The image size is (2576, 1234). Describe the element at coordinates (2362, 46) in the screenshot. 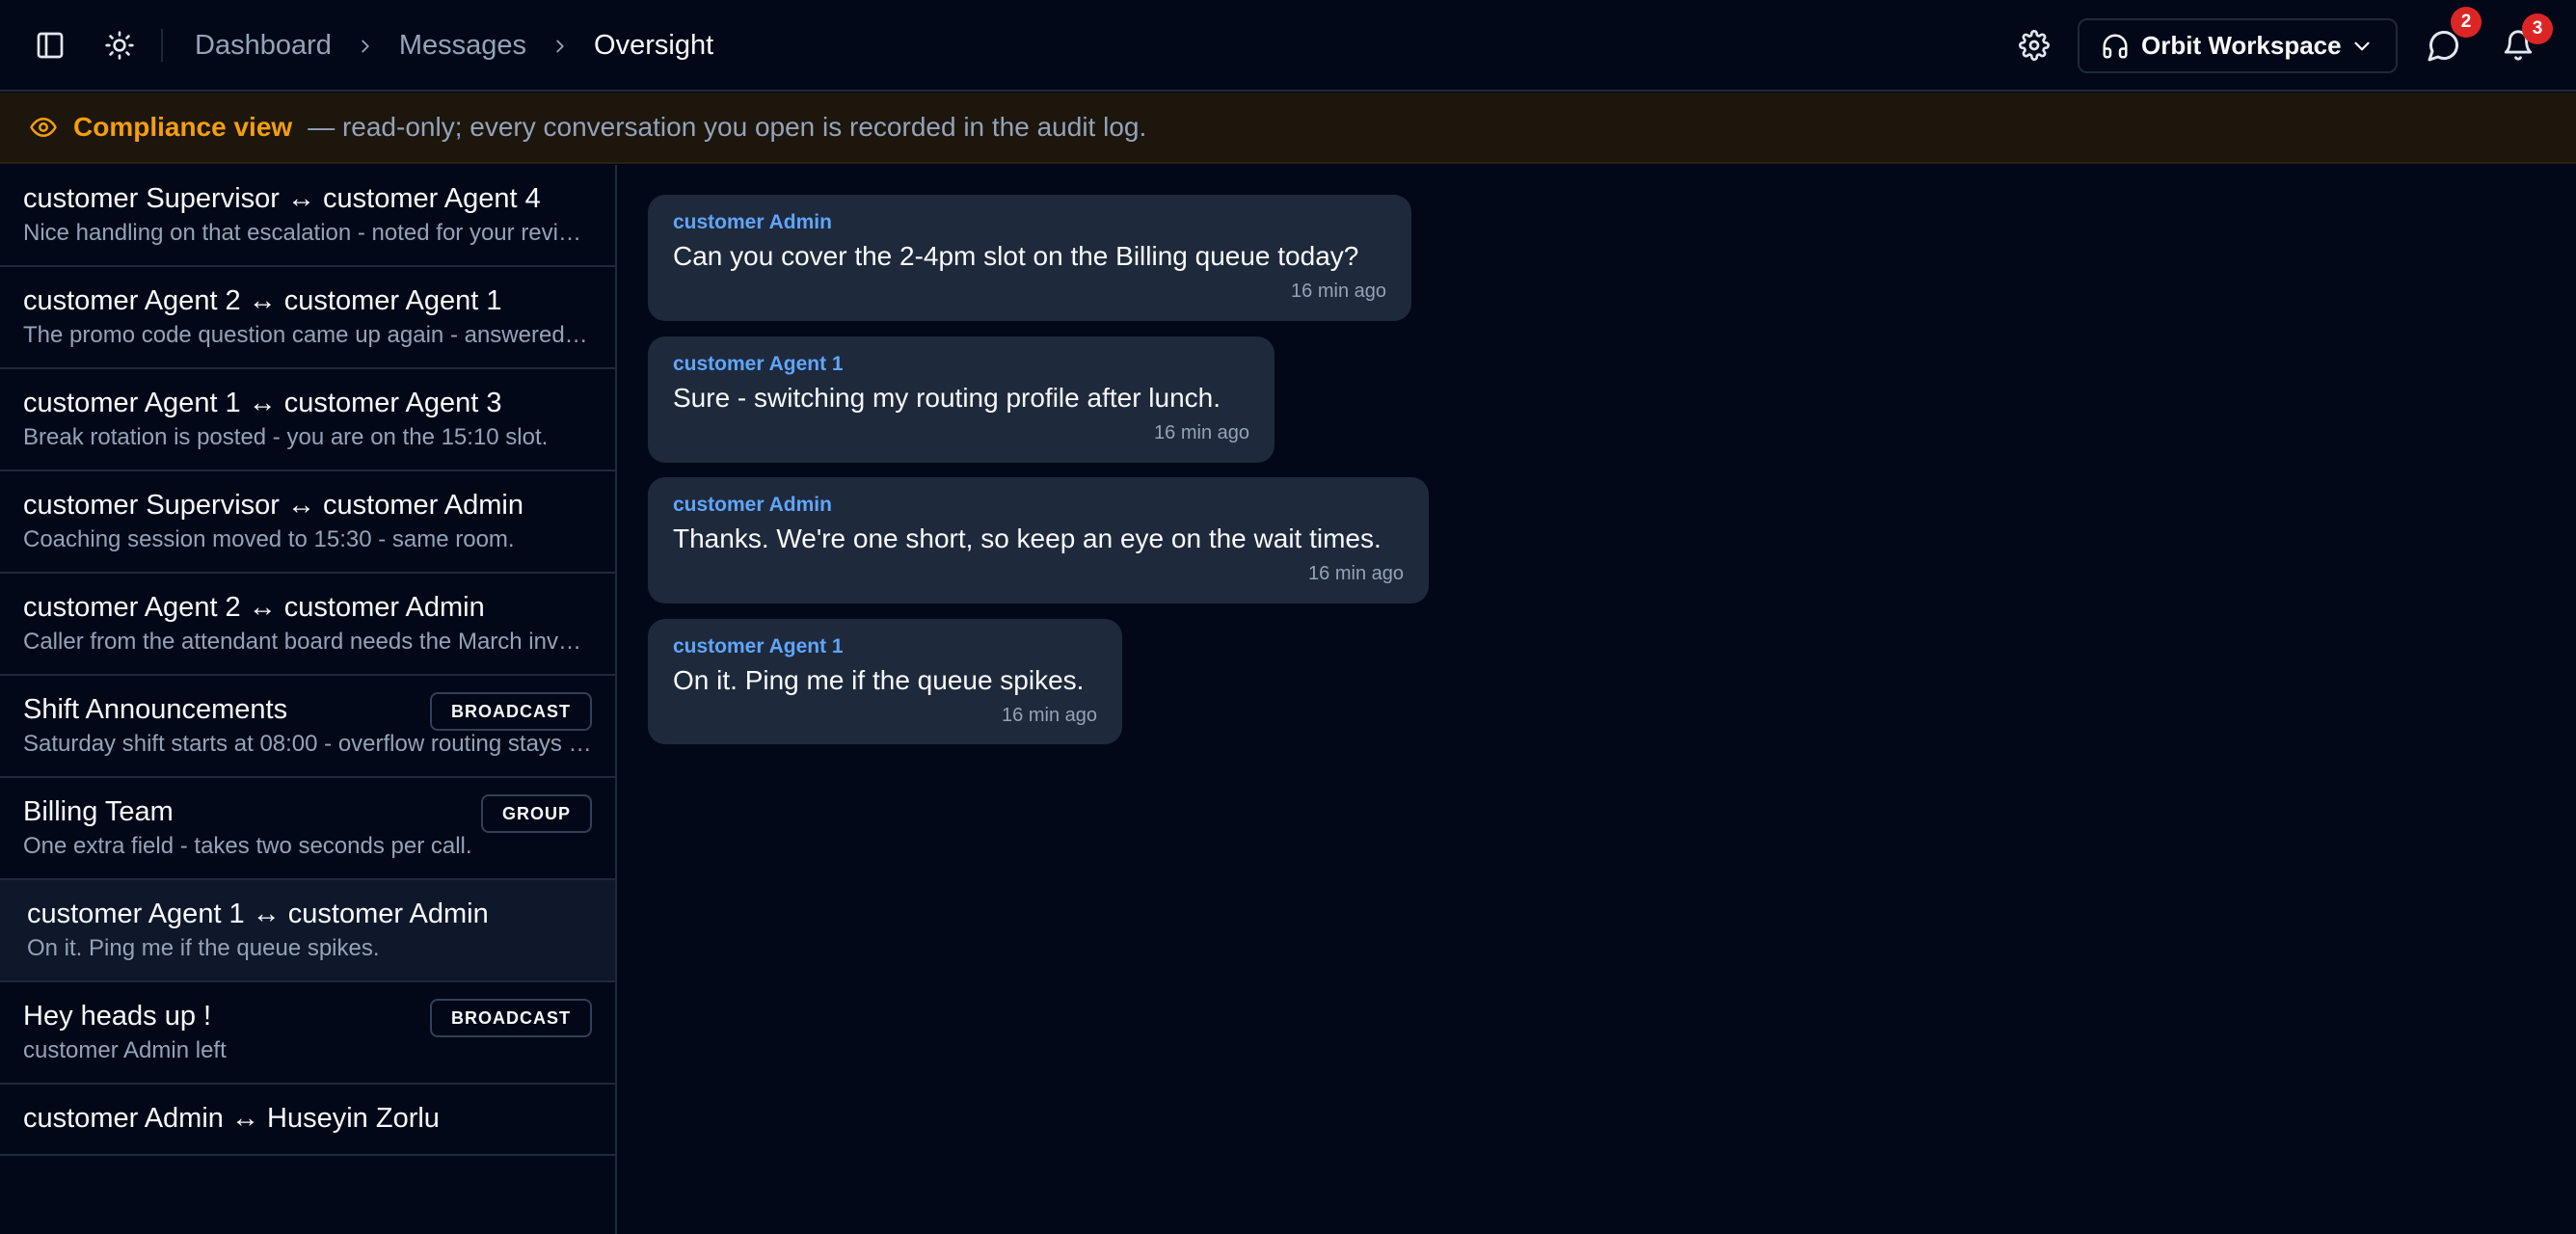

I see `chevron-down-icon` at that location.